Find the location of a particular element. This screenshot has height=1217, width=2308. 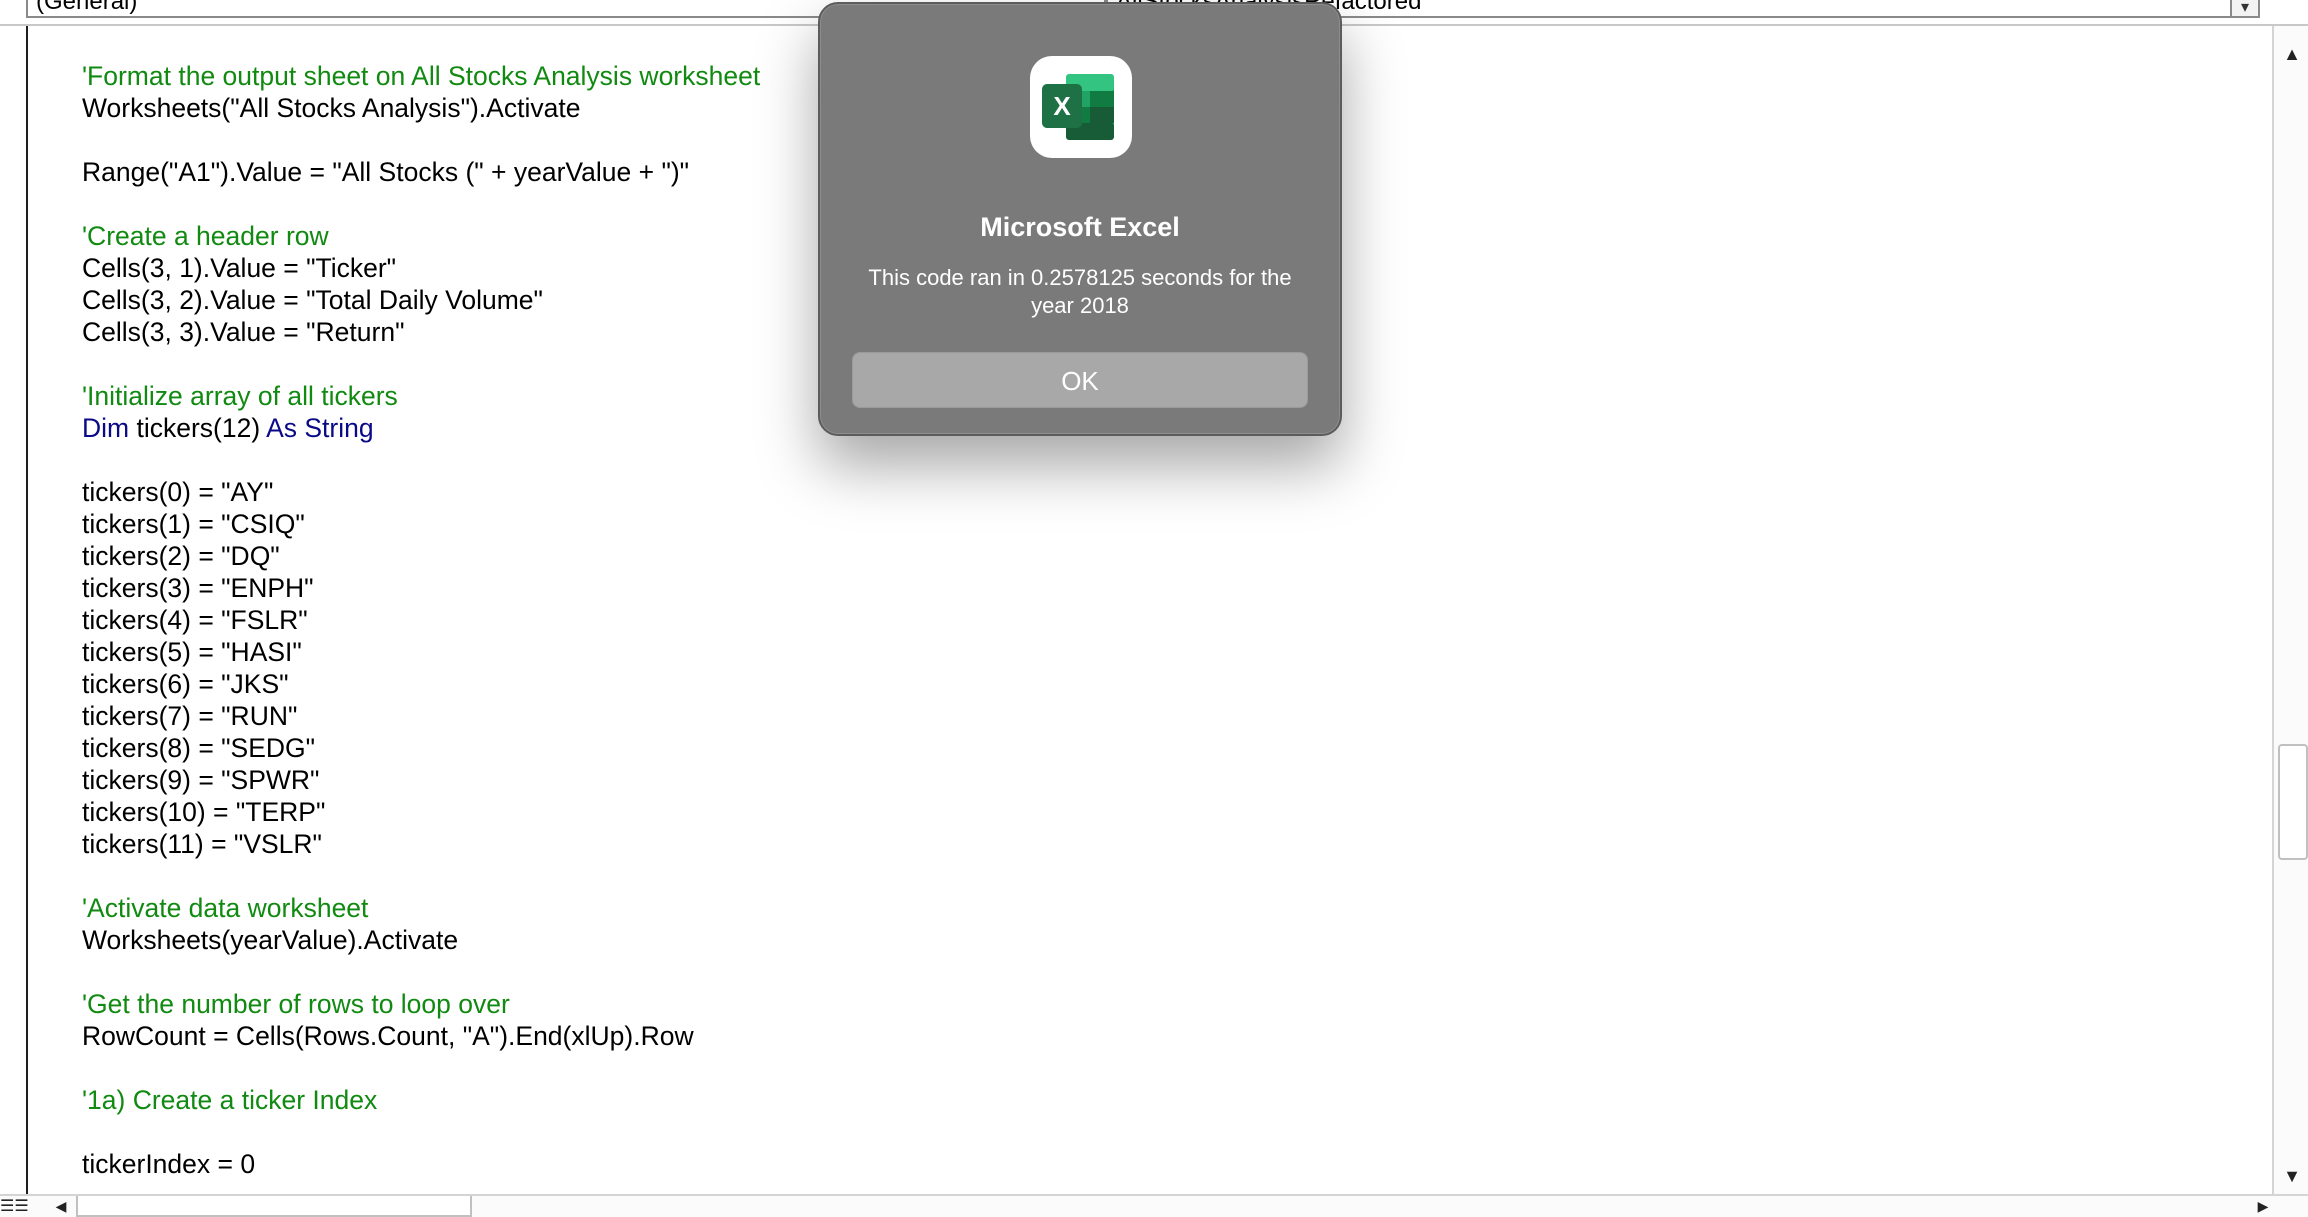

code-line: tickers(2) = "DQ" is located at coordinates (1172, 556).